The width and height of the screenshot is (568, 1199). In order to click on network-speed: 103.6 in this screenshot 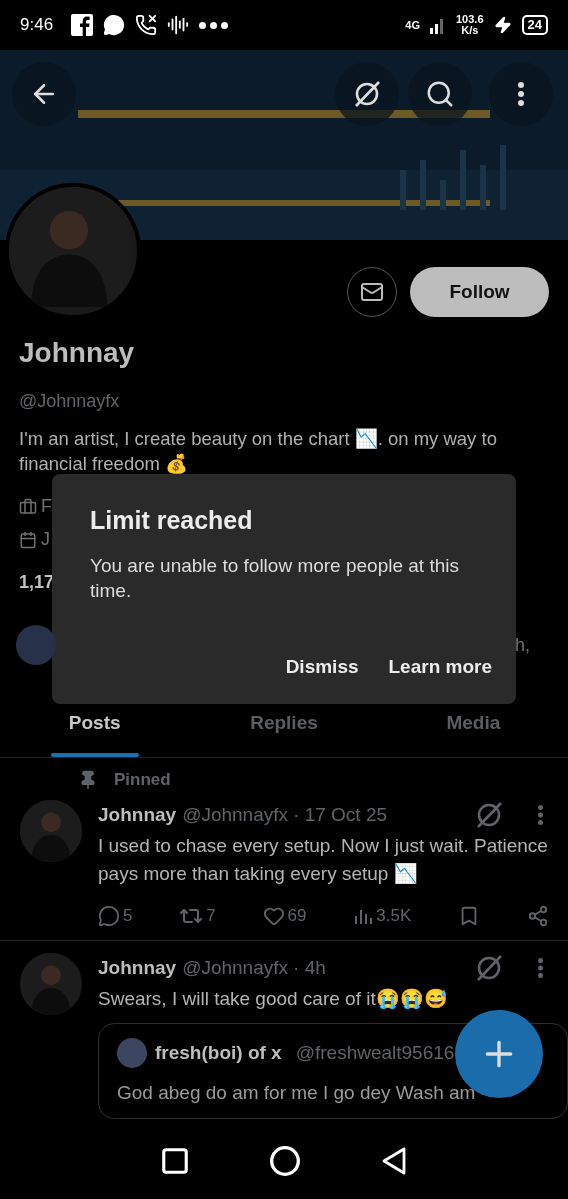, I will do `click(470, 19)`.